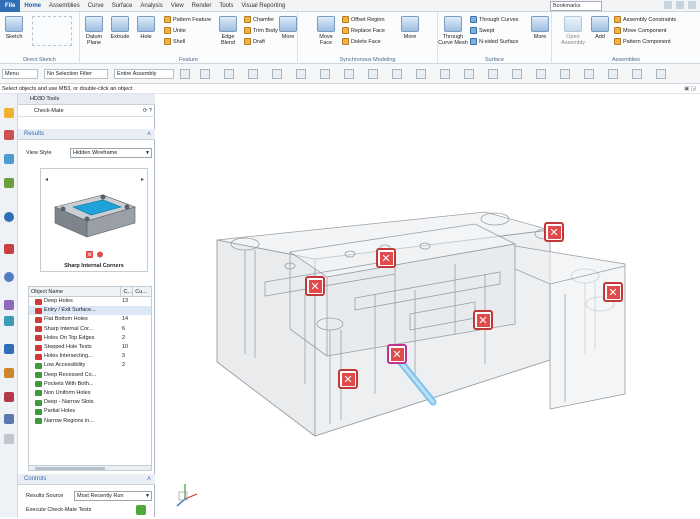 The width and height of the screenshot is (700, 519). I want to click on tab-curve: Curve, so click(96, 6).